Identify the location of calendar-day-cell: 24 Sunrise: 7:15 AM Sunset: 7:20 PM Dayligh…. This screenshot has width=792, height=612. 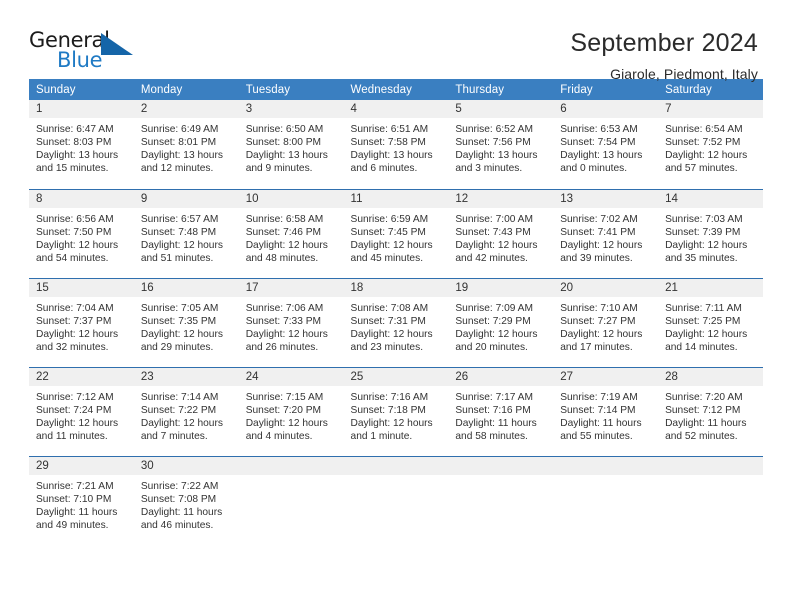
(291, 411).